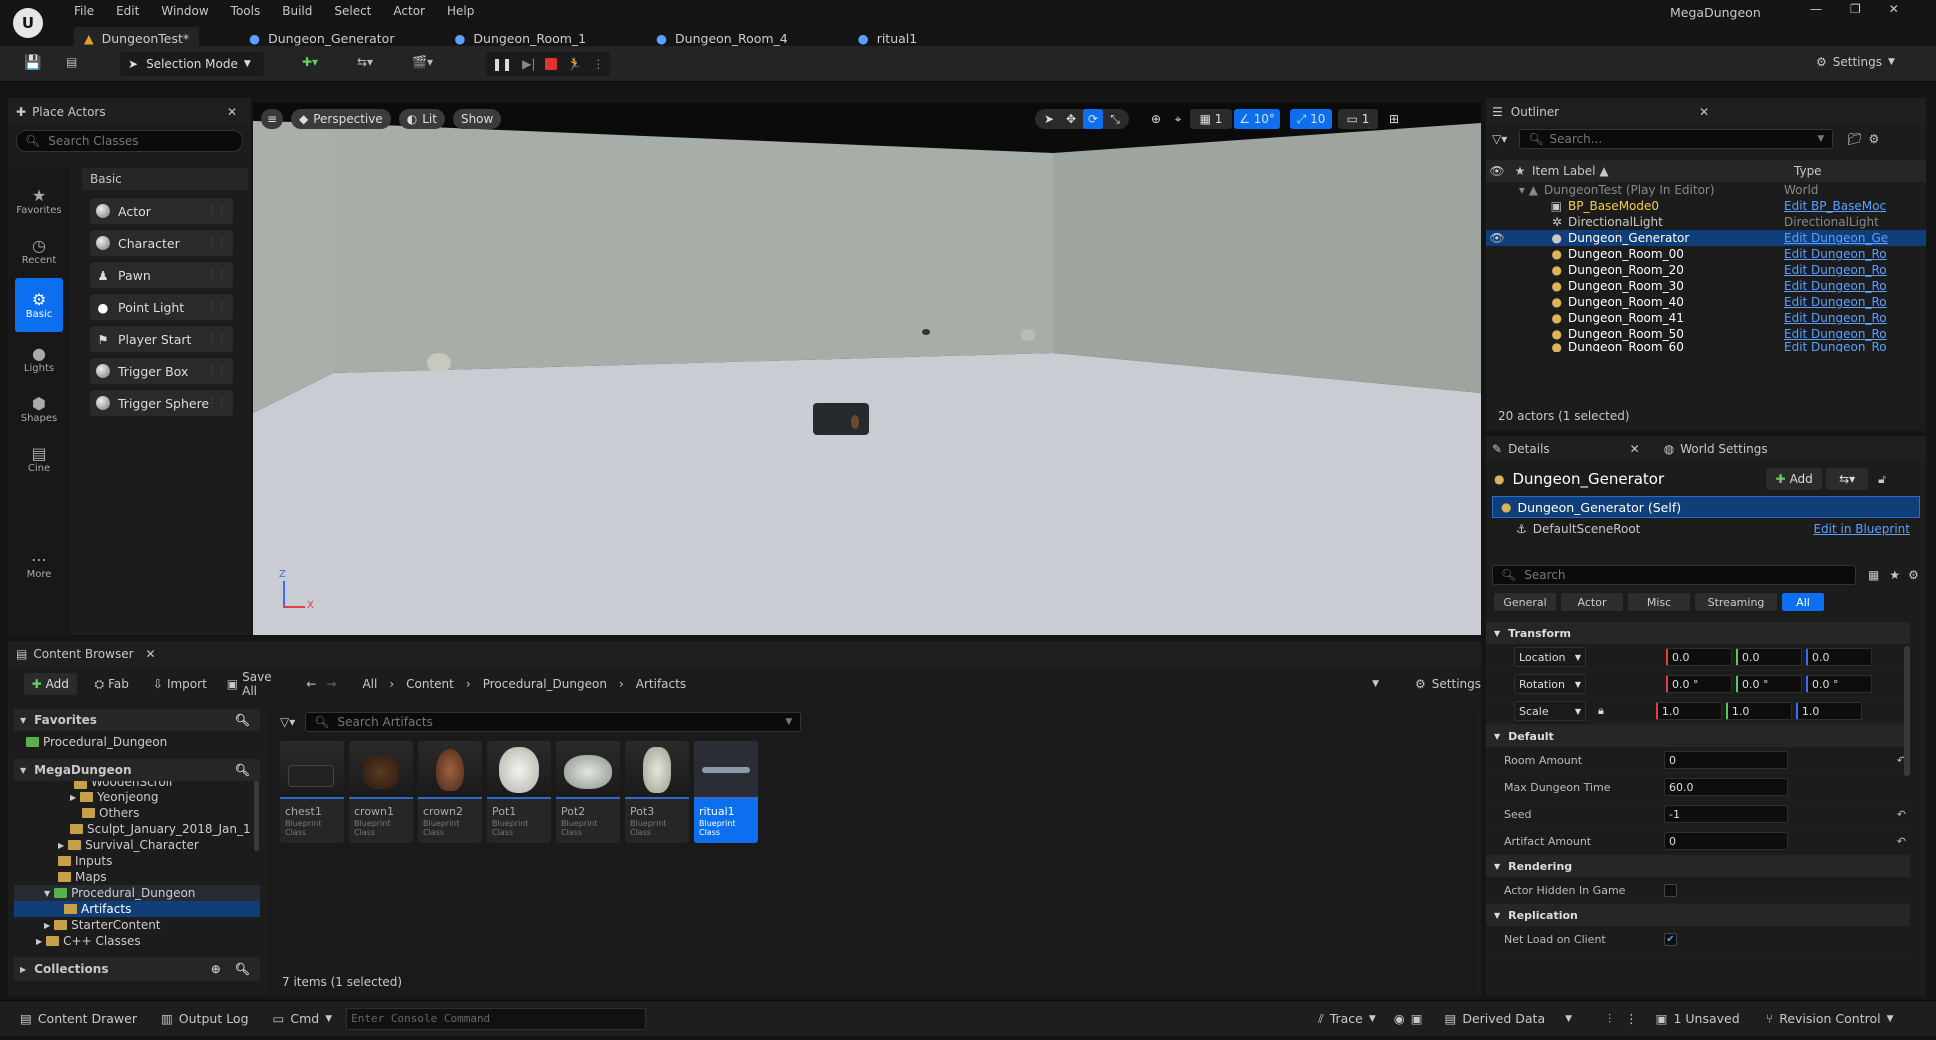 This screenshot has height=1040, width=1936. I want to click on outliner-row: ▣ BP_BaseMode0 Edit BP_BaseMoc, so click(1706, 206).